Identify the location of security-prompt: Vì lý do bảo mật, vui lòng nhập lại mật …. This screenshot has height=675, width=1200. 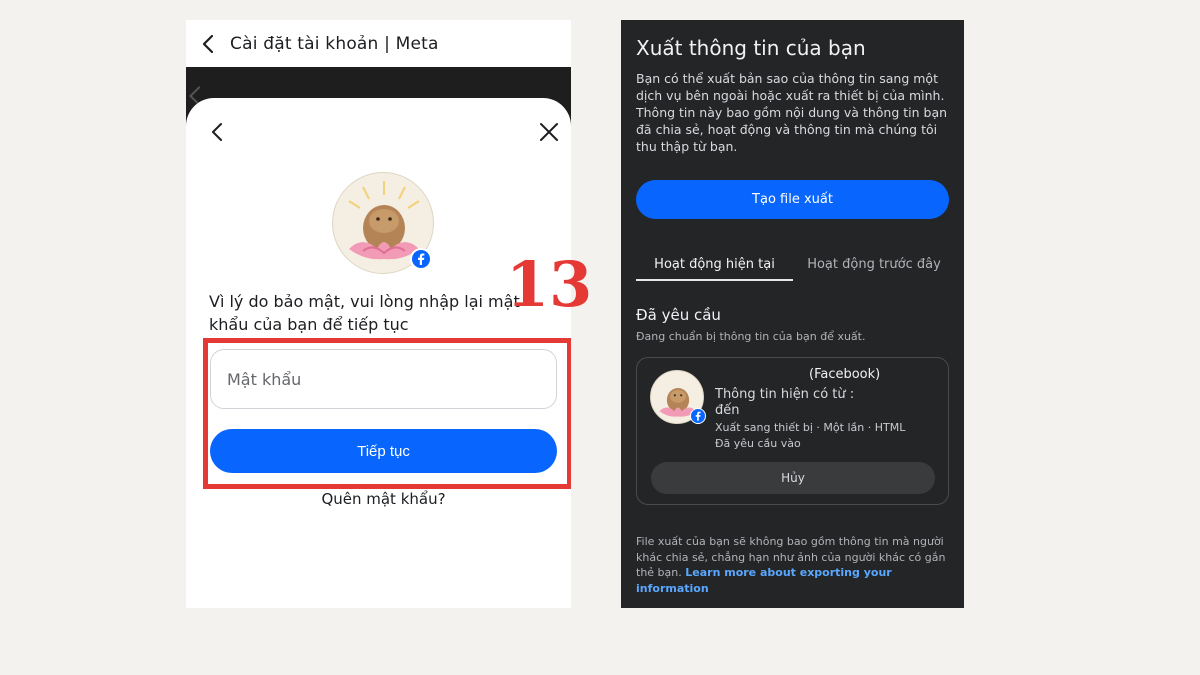
(364, 313).